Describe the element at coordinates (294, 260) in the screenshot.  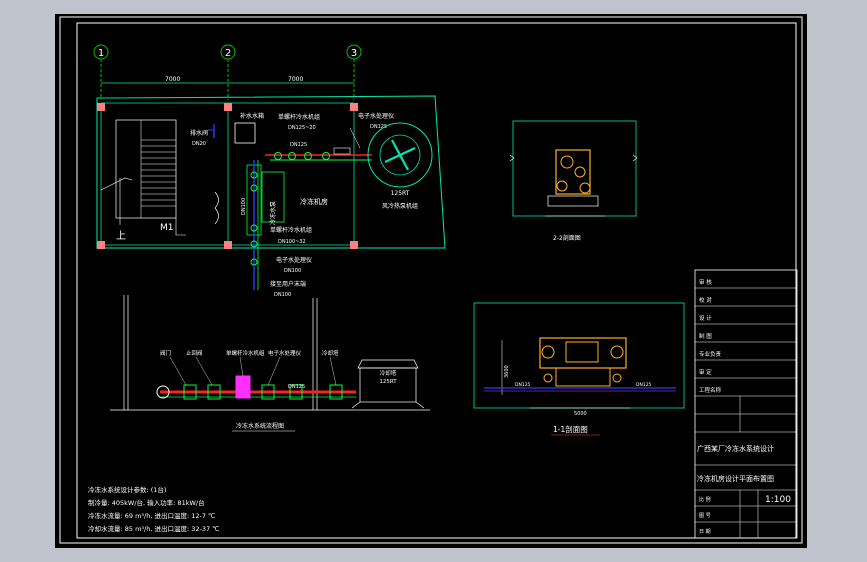
I see `electronic-bottom-label: 电子水处理仪` at that location.